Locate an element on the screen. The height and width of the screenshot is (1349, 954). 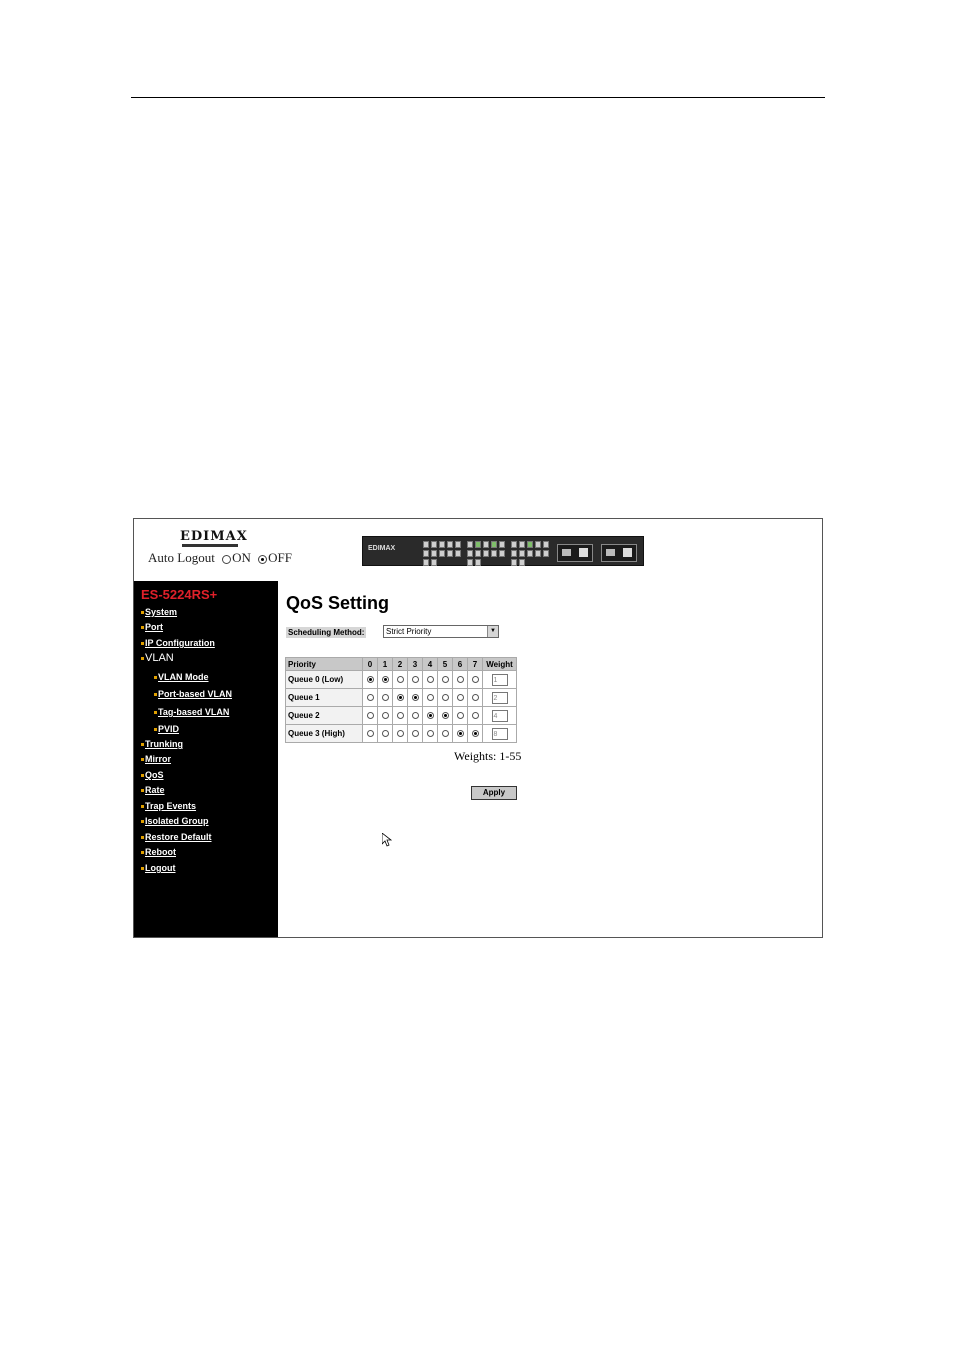
nav-system: System is located at coordinates (159, 612).